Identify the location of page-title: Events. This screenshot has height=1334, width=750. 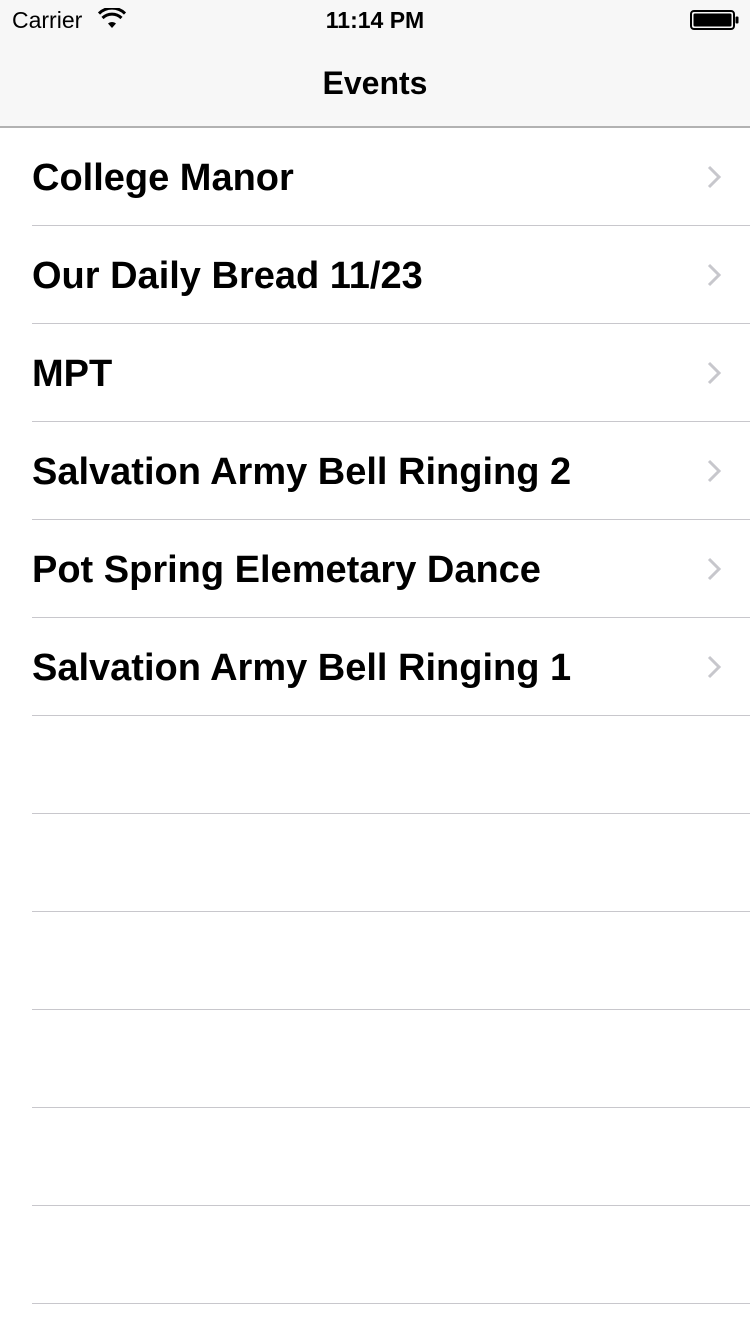
(375, 83).